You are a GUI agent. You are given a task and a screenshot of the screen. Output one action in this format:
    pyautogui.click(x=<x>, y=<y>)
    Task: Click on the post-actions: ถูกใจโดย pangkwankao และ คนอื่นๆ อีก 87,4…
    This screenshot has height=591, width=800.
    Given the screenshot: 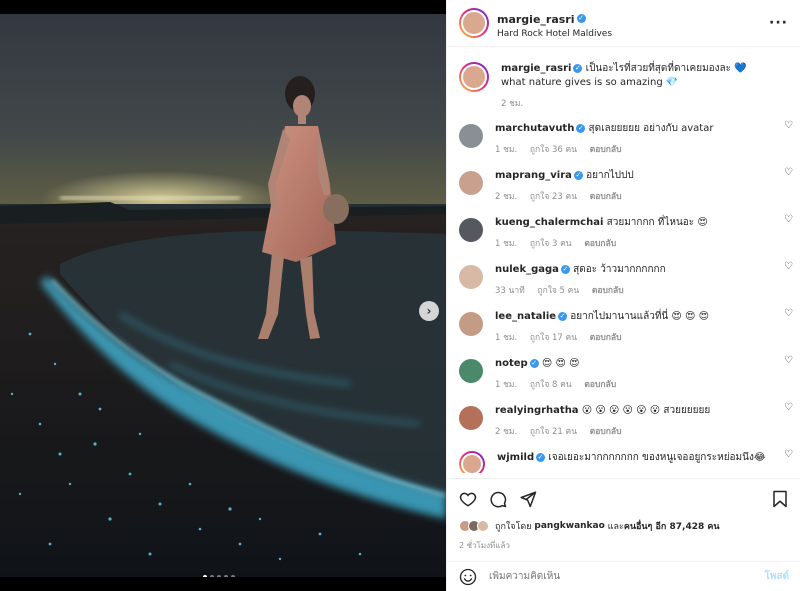 What is the action you would take?
    pyautogui.click(x=623, y=515)
    